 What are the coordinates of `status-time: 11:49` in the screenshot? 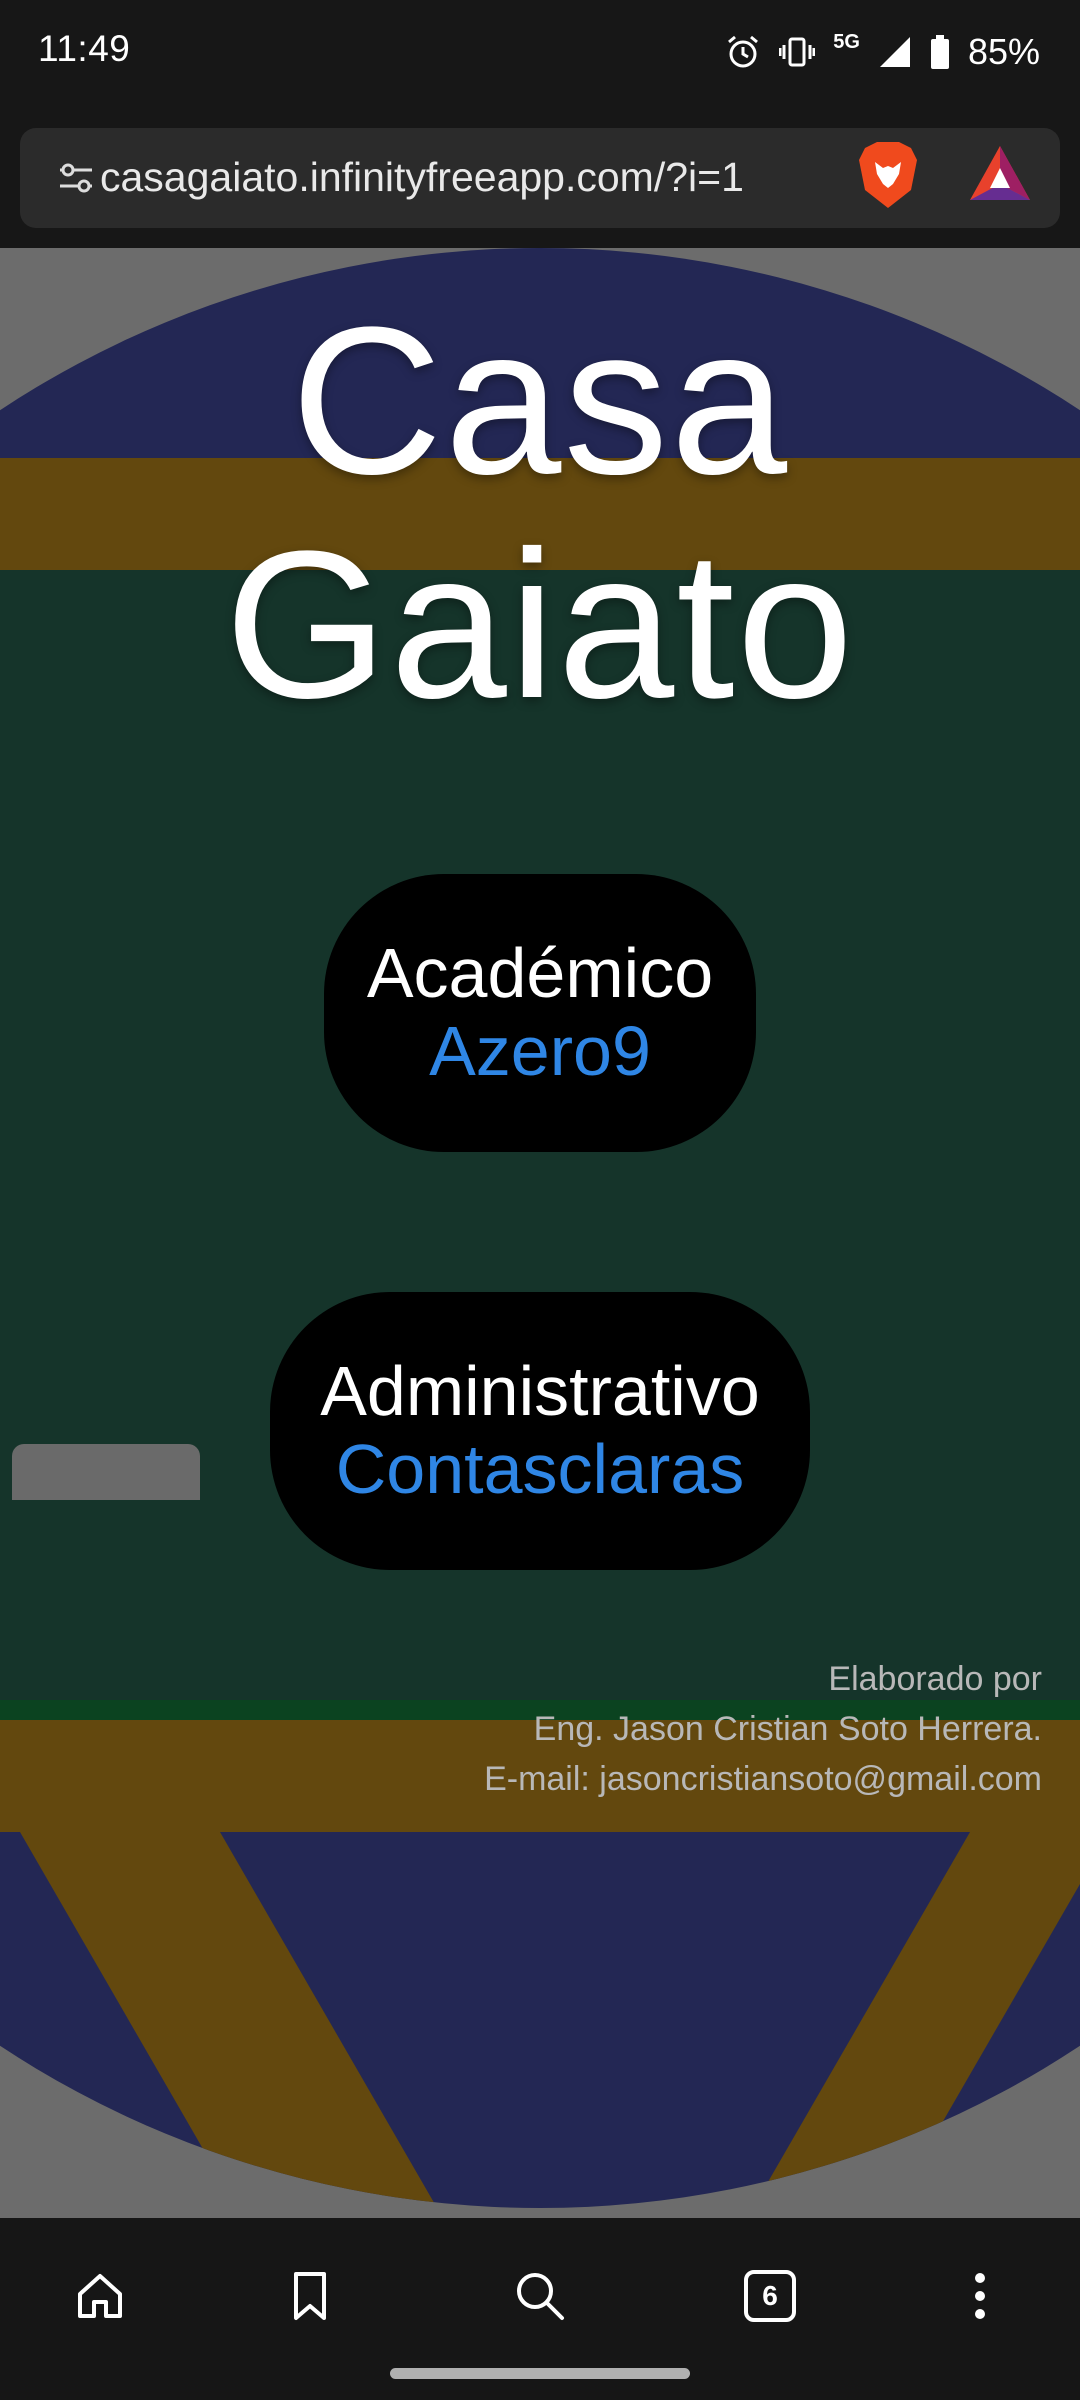 It's located at (84, 48).